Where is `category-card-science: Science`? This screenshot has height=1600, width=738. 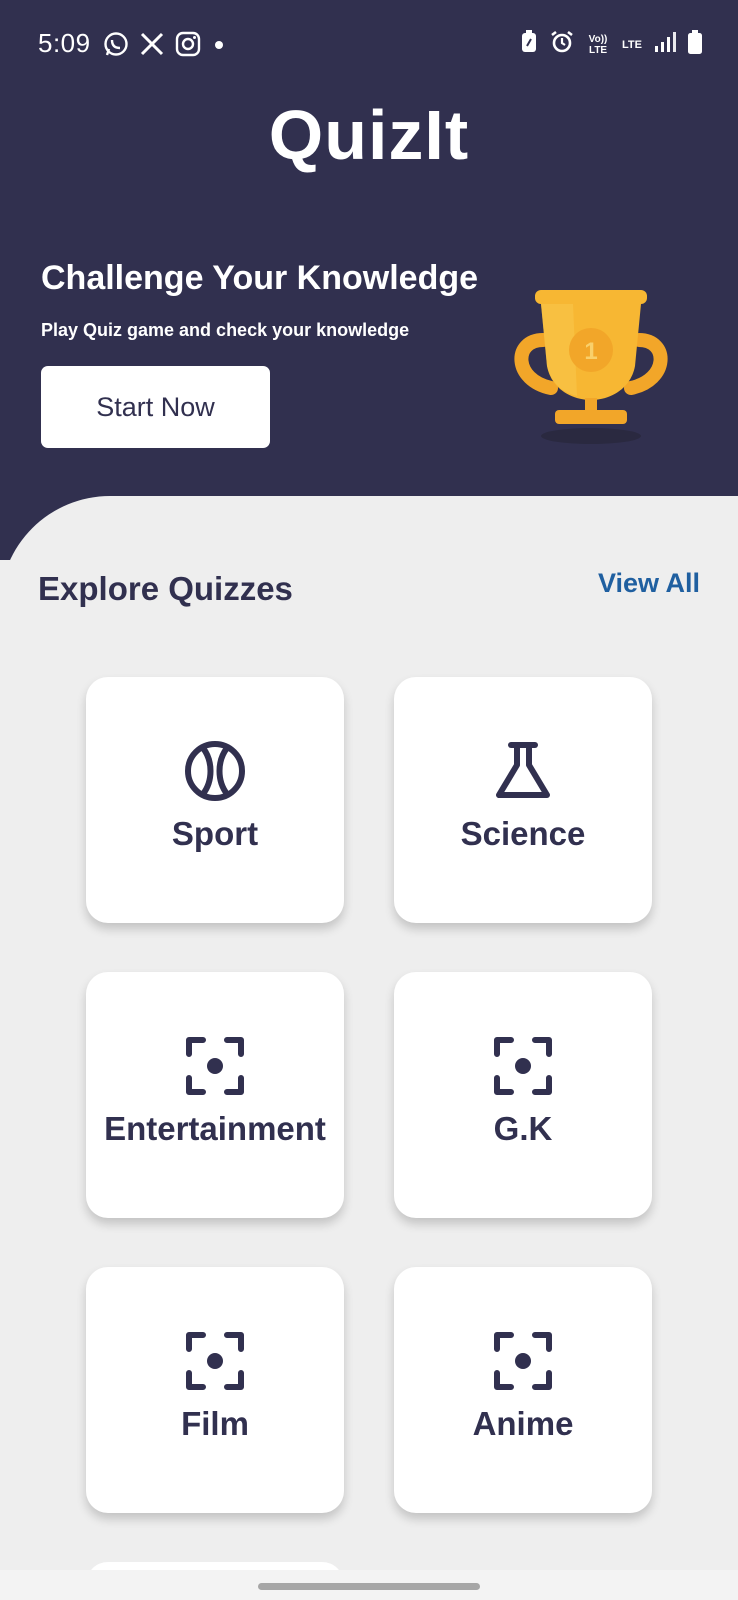
category-card-science: Science is located at coordinates (523, 800).